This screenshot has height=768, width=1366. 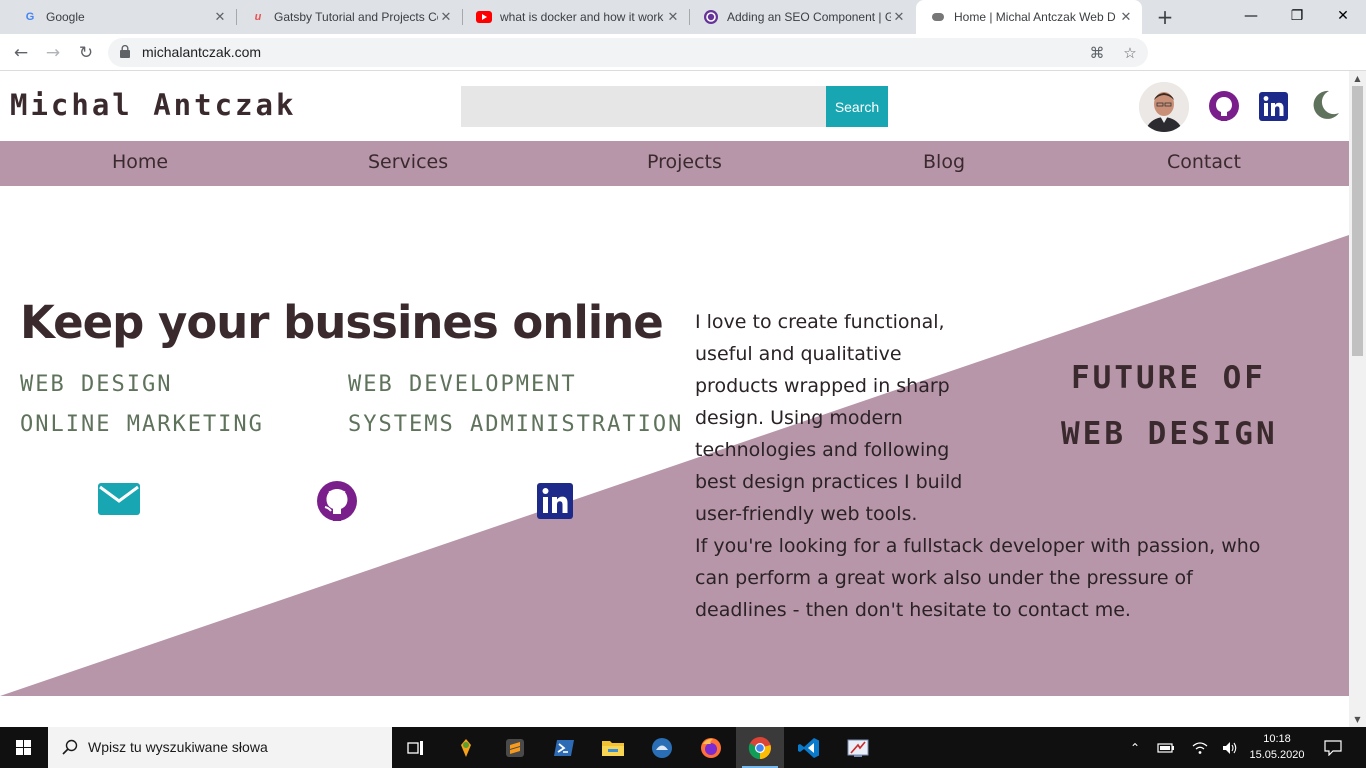 I want to click on avatar, so click(x=1164, y=107).